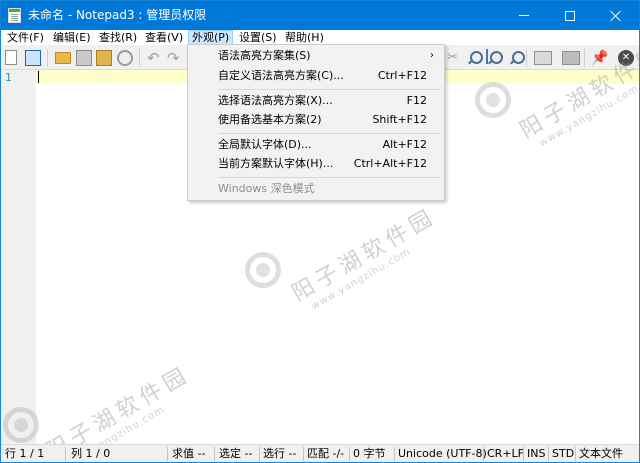 The image size is (640, 463). What do you see at coordinates (11, 57) in the screenshot?
I see `new-icon` at bounding box center [11, 57].